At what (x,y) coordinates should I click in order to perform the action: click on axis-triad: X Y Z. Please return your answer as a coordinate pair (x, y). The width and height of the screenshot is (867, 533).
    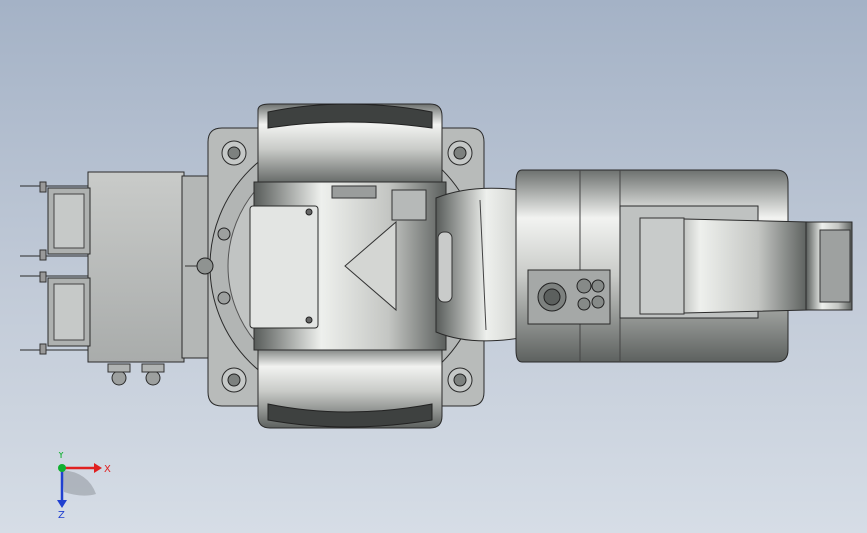
    Looking at the image, I should click on (84, 486).